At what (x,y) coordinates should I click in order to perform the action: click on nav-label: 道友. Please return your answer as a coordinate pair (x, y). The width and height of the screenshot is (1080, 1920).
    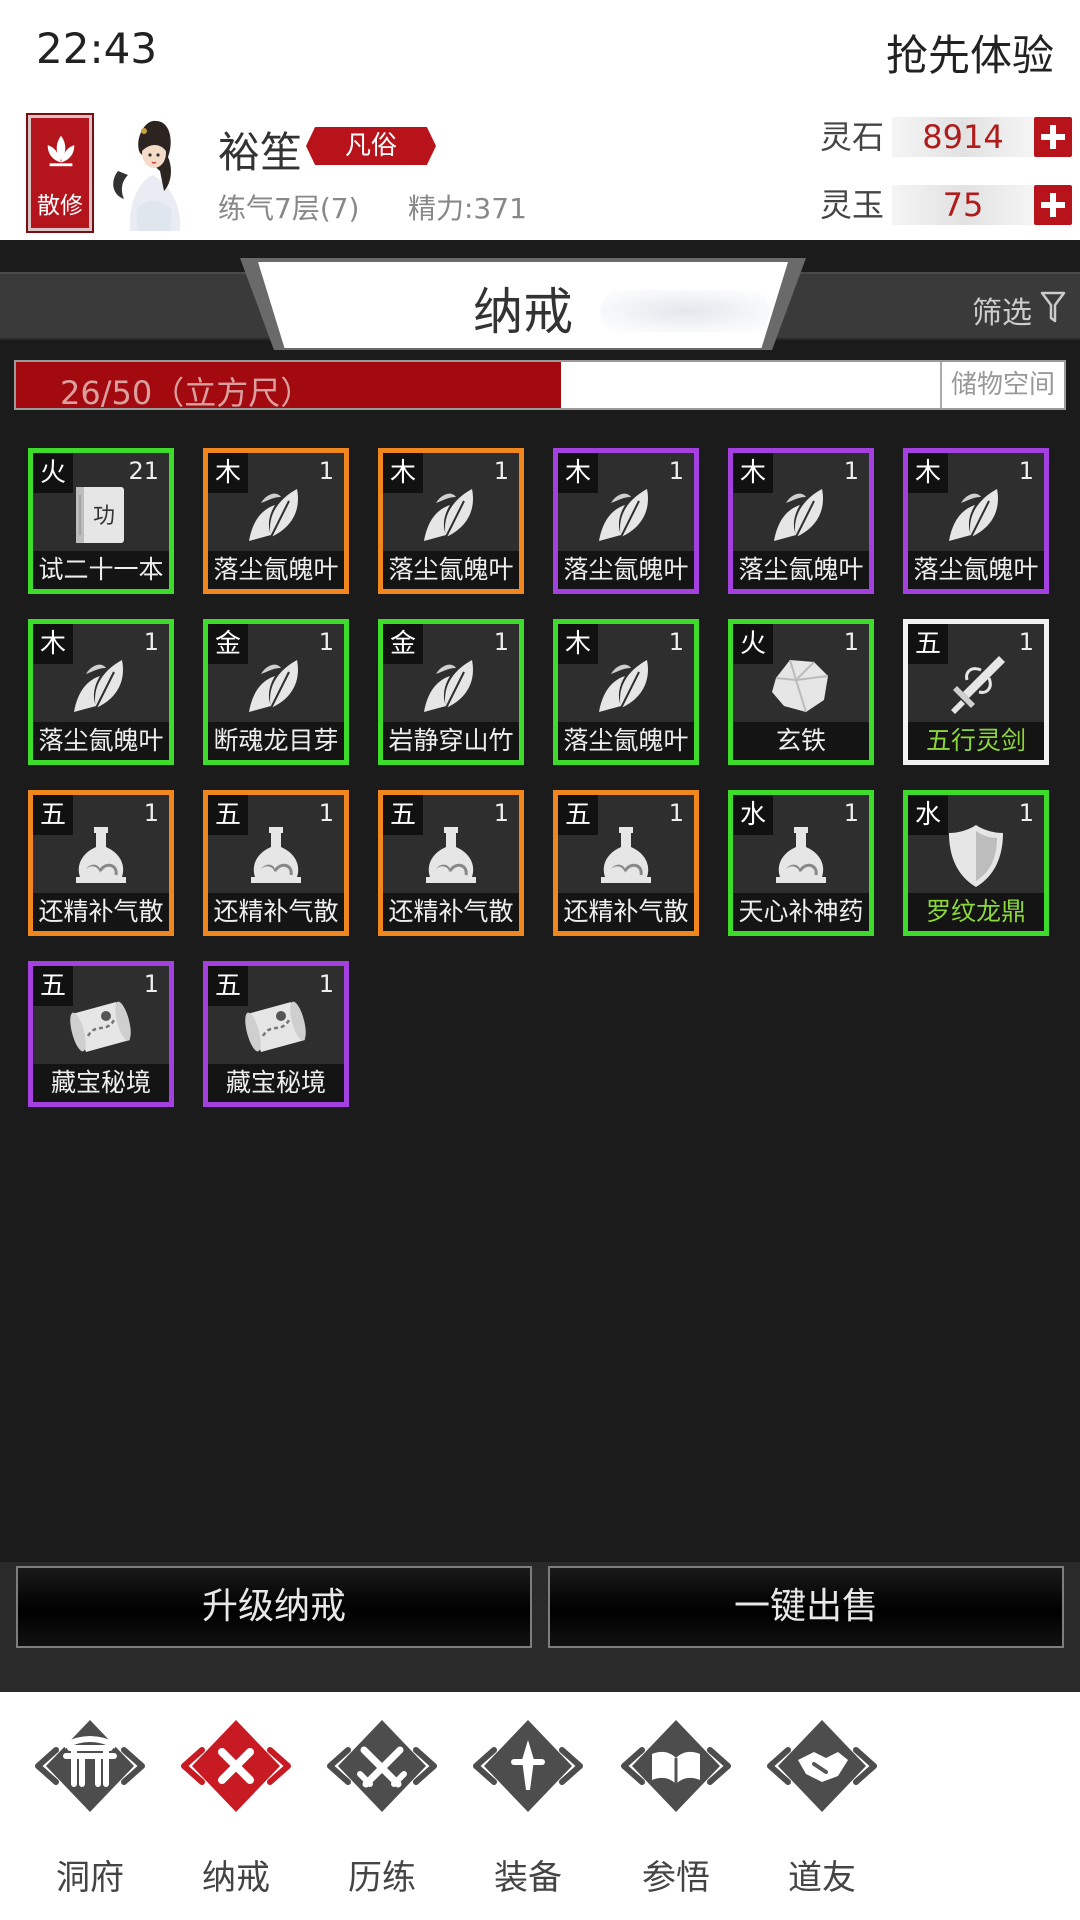
    Looking at the image, I should click on (822, 1878).